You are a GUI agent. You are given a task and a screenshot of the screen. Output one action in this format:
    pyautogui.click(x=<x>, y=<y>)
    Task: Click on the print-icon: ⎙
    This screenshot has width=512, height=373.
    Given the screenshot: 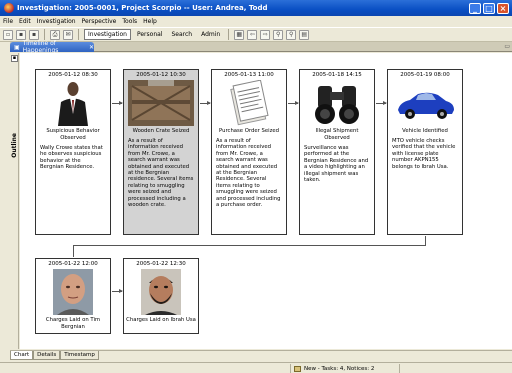 What is the action you would take?
    pyautogui.click(x=55, y=34)
    